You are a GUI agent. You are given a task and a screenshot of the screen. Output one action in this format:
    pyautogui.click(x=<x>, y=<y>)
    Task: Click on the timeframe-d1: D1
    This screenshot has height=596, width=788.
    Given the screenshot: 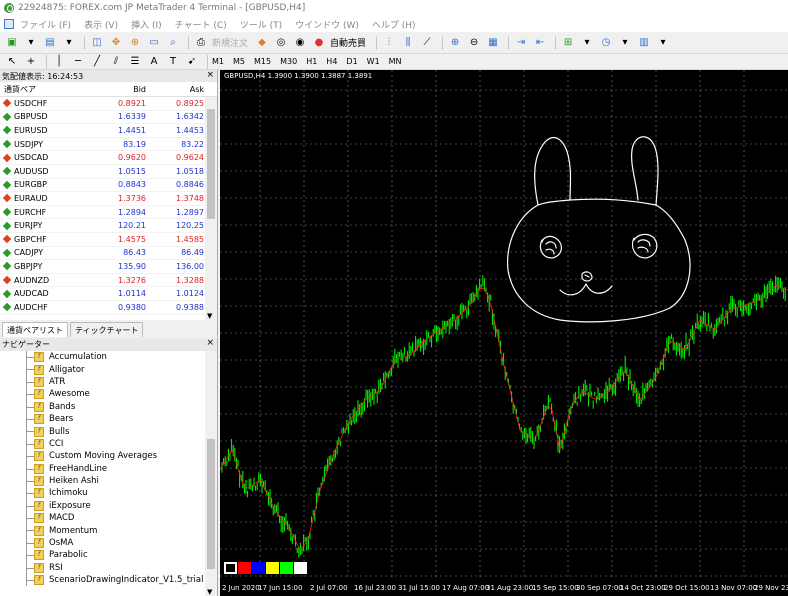 What is the action you would take?
    pyautogui.click(x=351, y=61)
    